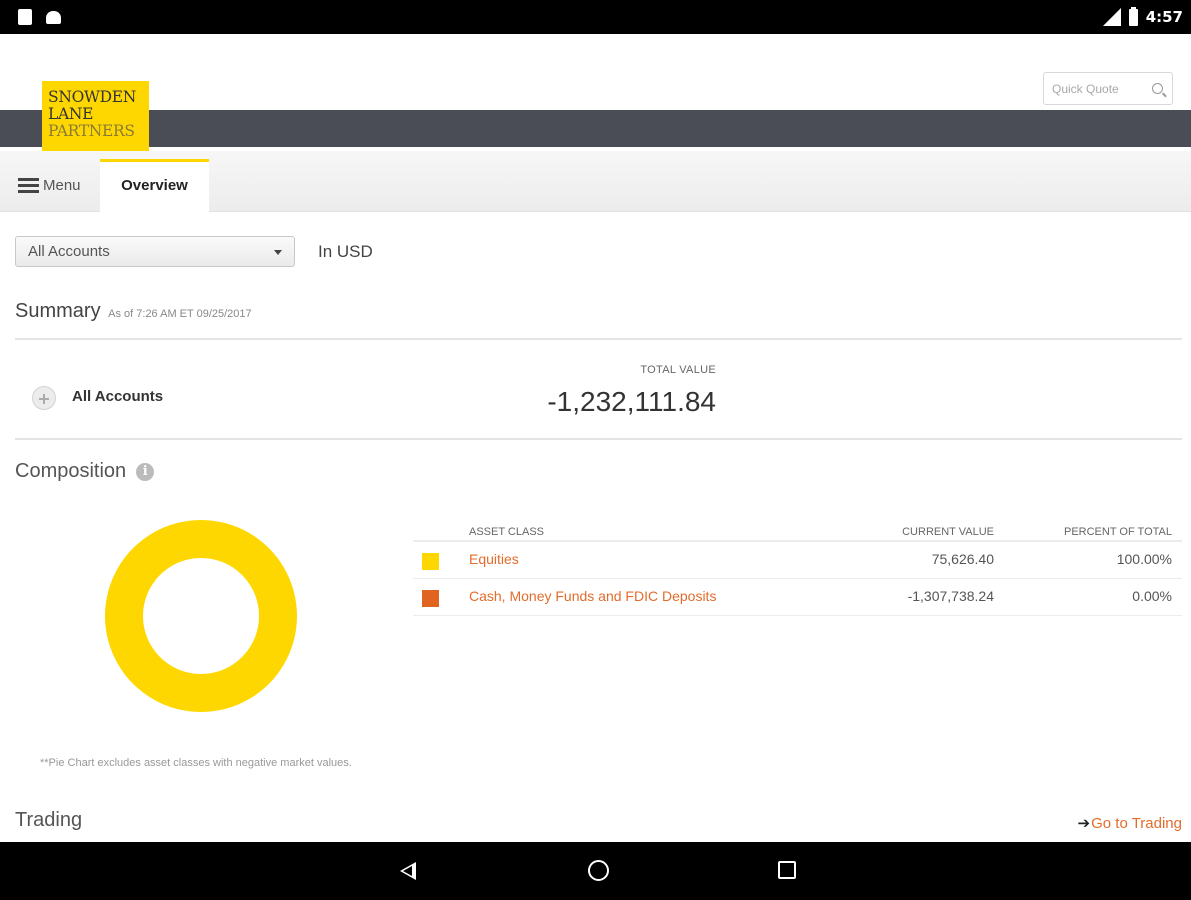  What do you see at coordinates (71, 471) in the screenshot?
I see `composition-title: Composition` at bounding box center [71, 471].